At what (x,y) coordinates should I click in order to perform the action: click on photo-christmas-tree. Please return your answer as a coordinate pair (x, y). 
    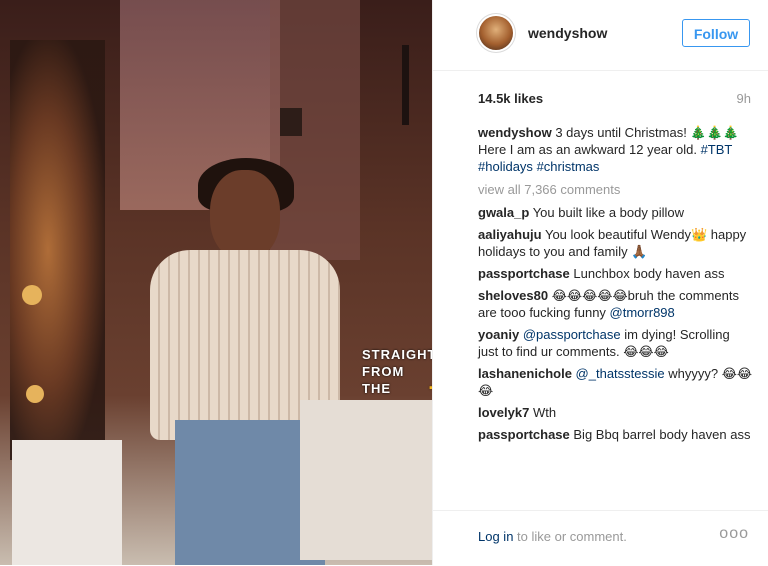
    Looking at the image, I should click on (57, 250).